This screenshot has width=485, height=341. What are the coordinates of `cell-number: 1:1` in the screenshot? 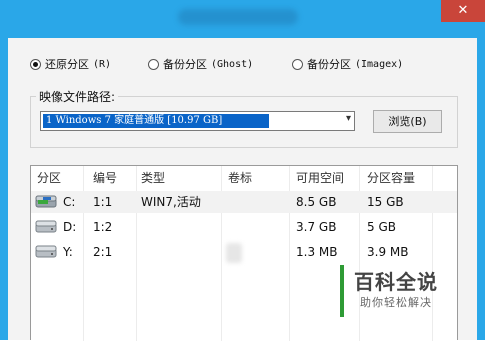 It's located at (103, 202).